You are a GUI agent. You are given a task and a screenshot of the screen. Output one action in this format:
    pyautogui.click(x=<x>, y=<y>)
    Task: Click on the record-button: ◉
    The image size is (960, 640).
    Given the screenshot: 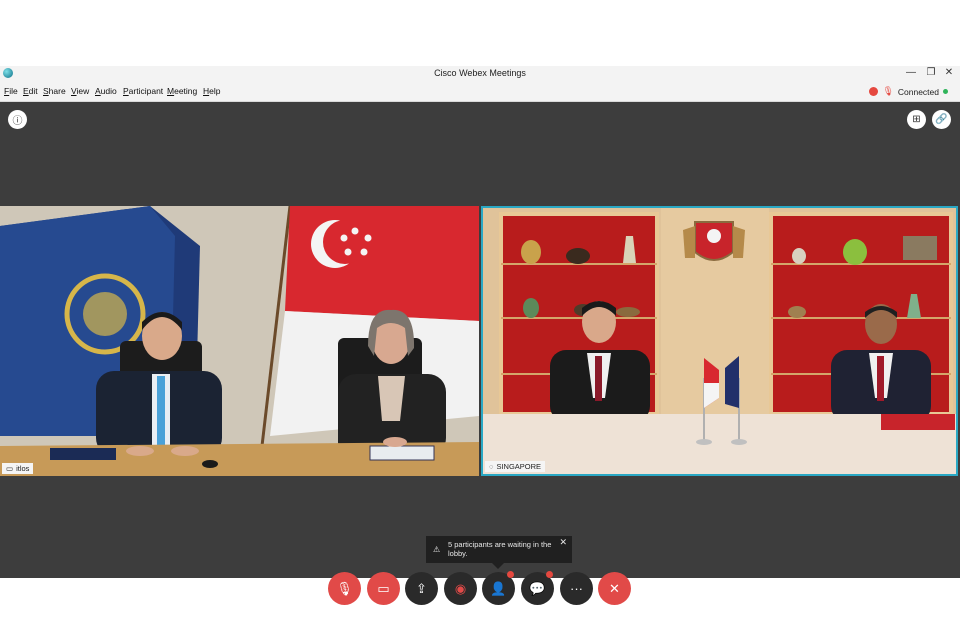 What is the action you would take?
    pyautogui.click(x=460, y=588)
    